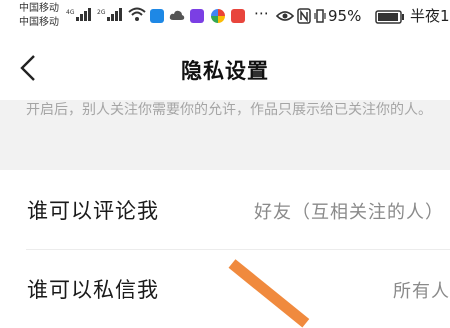 Image resolution: width=450 pixels, height=328 pixels. What do you see at coordinates (238, 16) in the screenshot?
I see `app-icon` at bounding box center [238, 16].